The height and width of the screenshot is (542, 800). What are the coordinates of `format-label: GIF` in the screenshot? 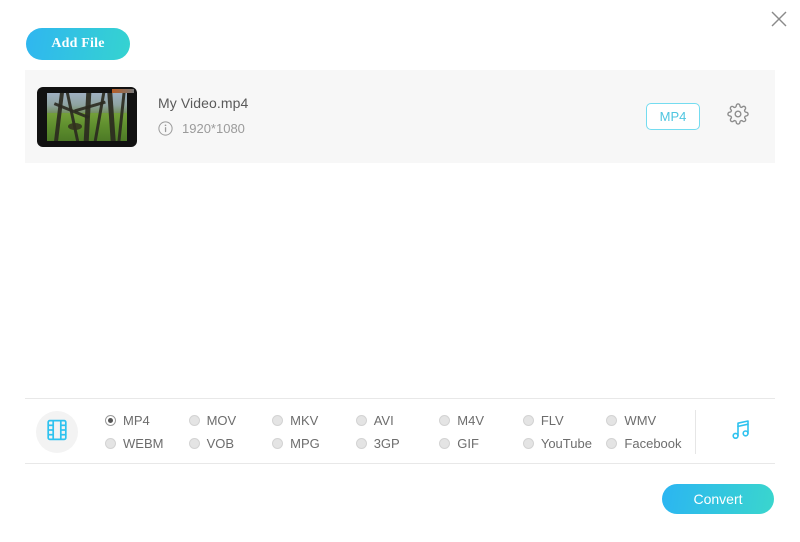 It's located at (468, 443).